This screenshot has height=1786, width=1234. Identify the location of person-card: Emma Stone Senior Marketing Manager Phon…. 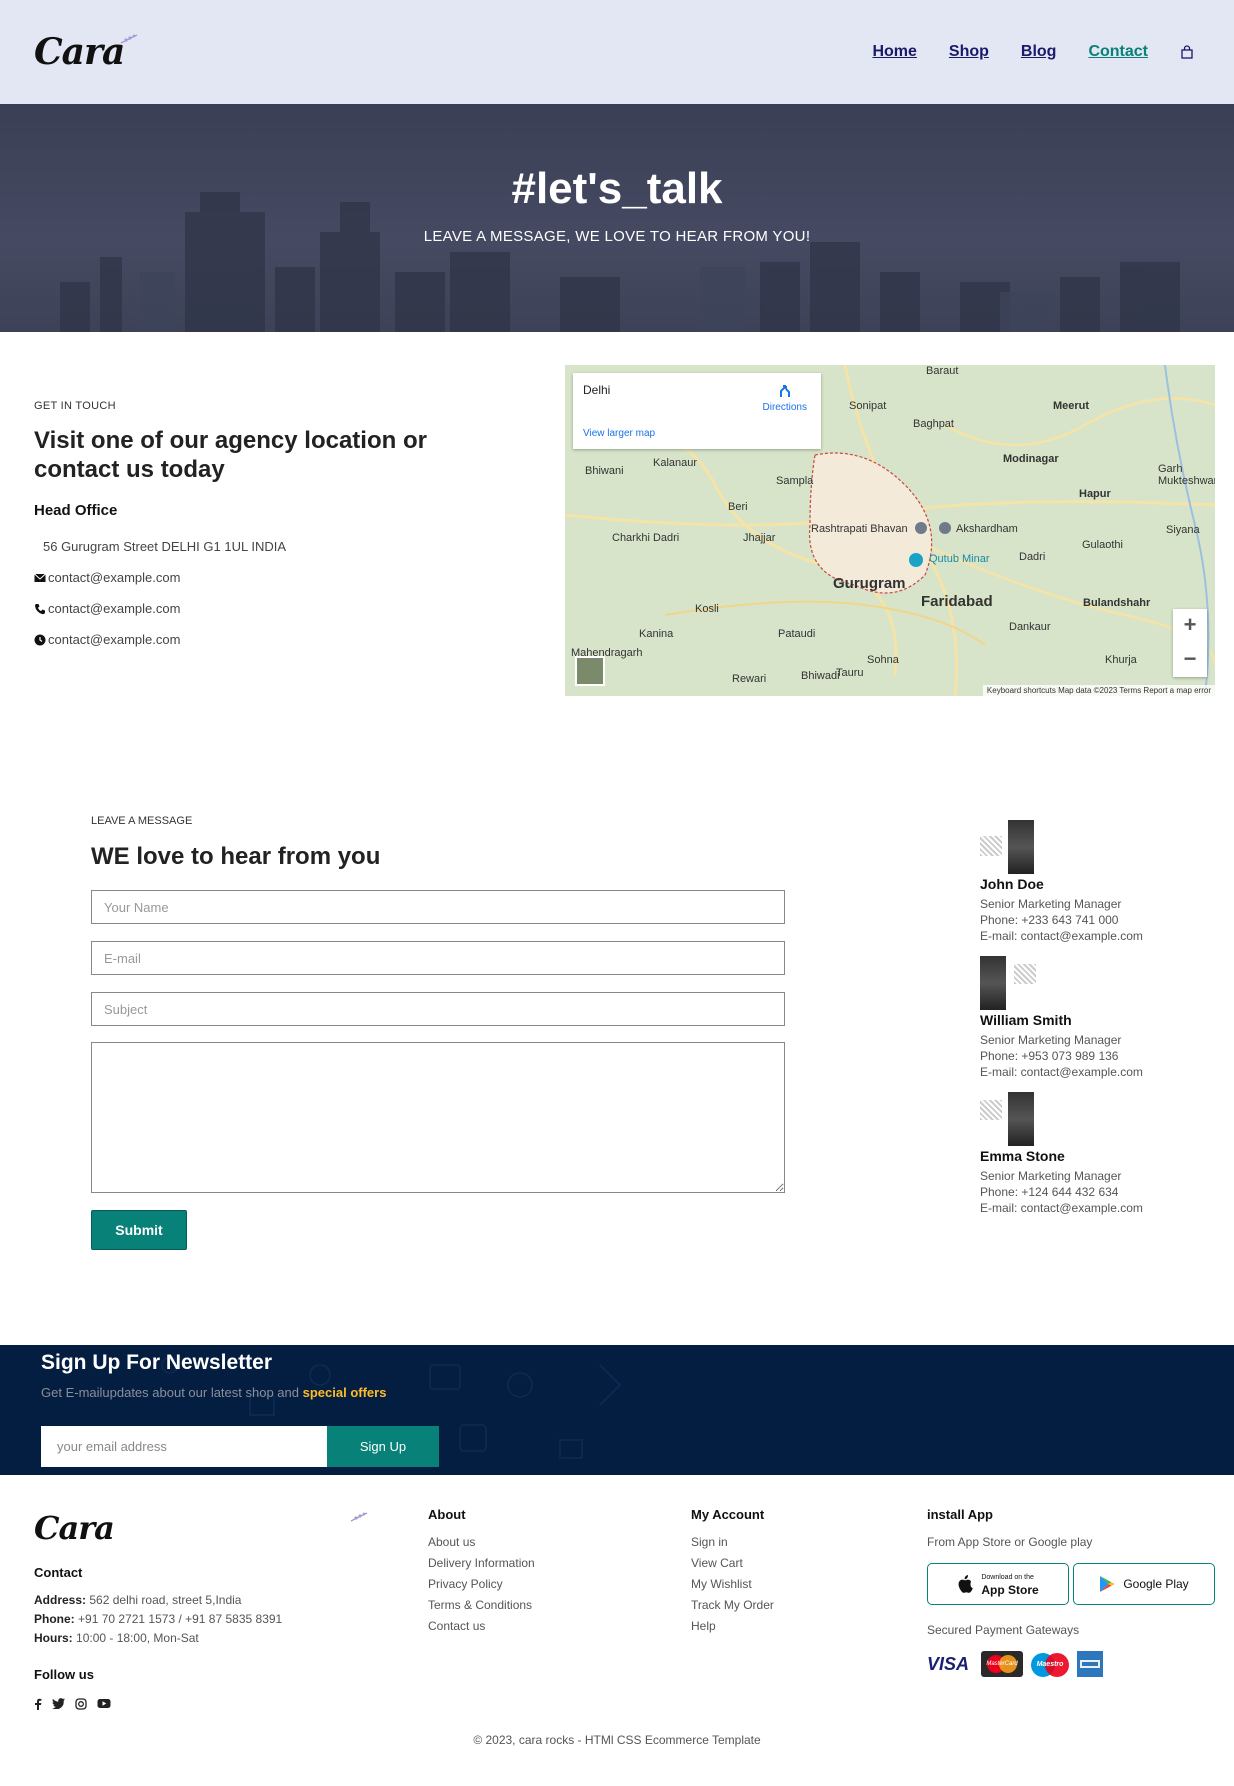
(1095, 1160).